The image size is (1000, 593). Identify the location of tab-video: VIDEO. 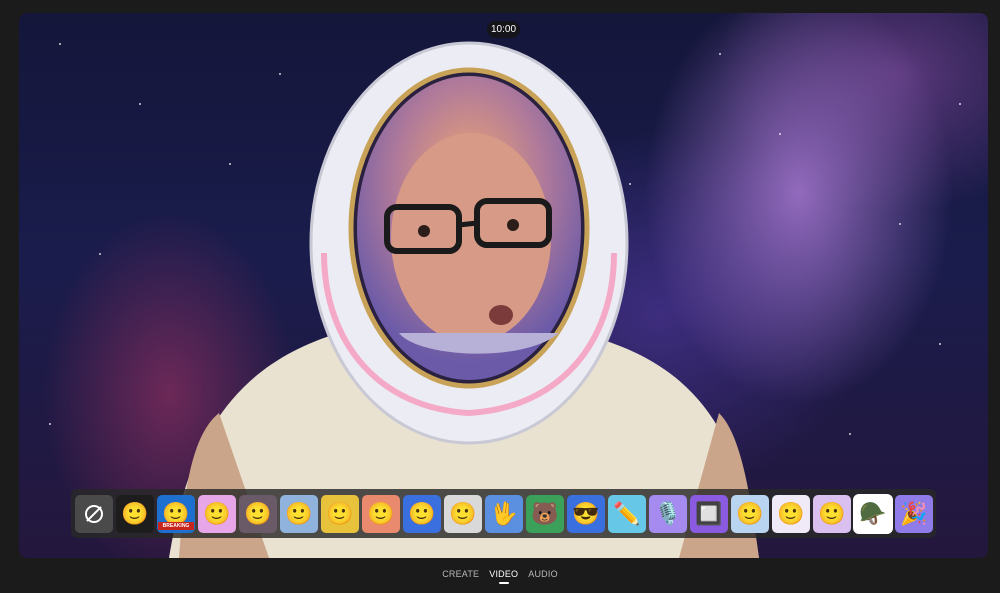
(503, 576).